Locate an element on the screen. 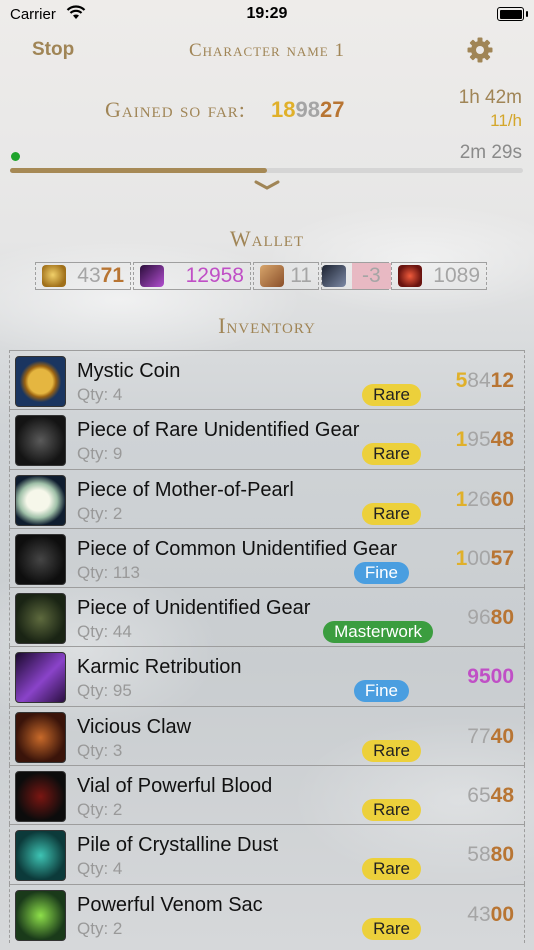 The height and width of the screenshot is (950, 534). wallet-currency: 11 is located at coordinates (286, 276).